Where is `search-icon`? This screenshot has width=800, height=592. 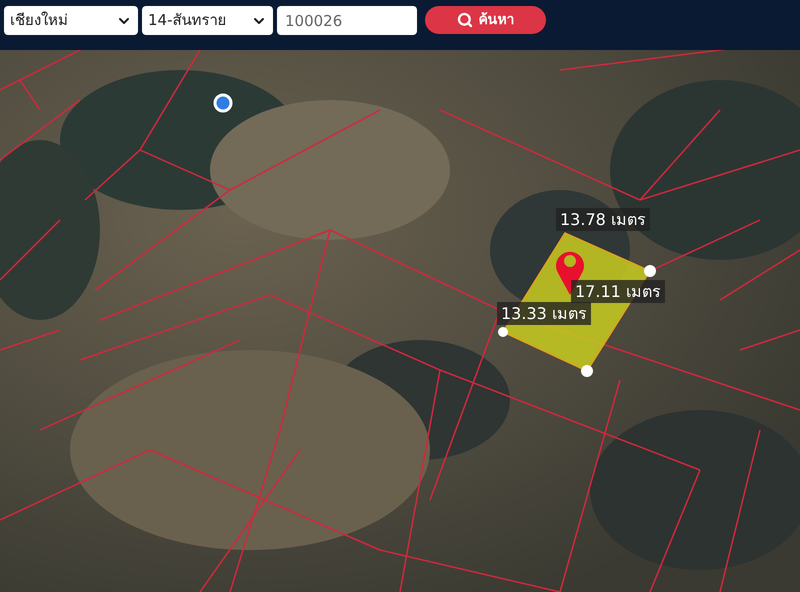
search-icon is located at coordinates (464, 20).